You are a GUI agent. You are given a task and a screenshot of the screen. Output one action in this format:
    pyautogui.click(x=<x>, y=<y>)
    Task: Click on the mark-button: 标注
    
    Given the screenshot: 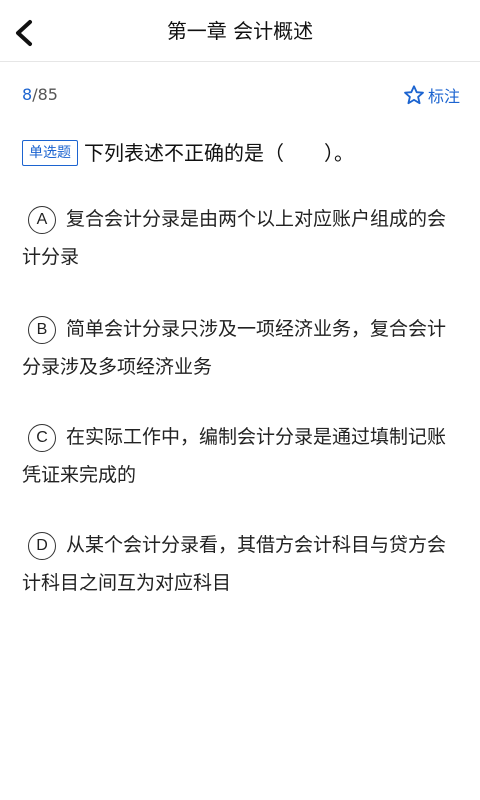 What is the action you would take?
    pyautogui.click(x=431, y=95)
    